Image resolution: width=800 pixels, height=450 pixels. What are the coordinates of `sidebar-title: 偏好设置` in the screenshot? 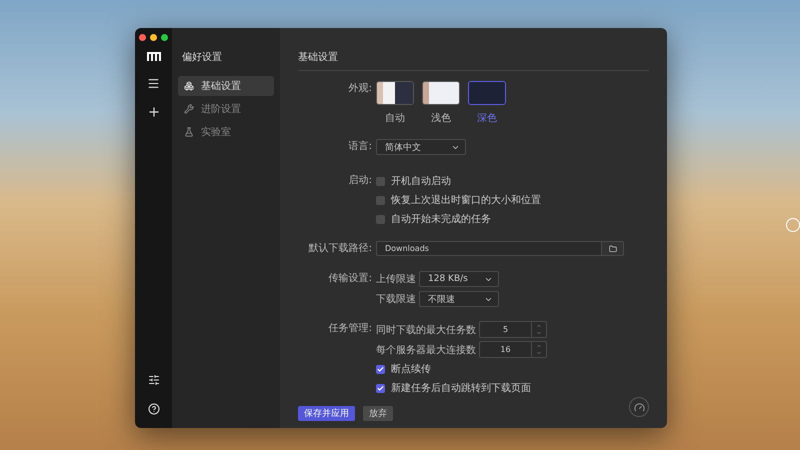 It's located at (202, 57).